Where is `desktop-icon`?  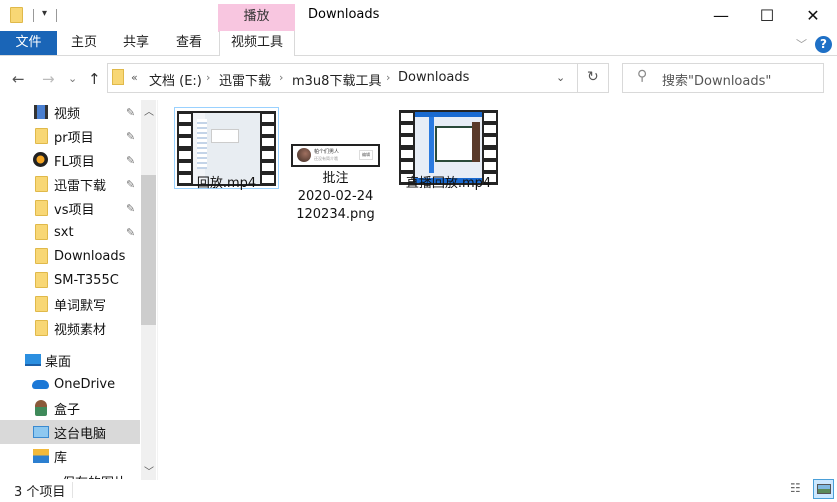 desktop-icon is located at coordinates (33, 360).